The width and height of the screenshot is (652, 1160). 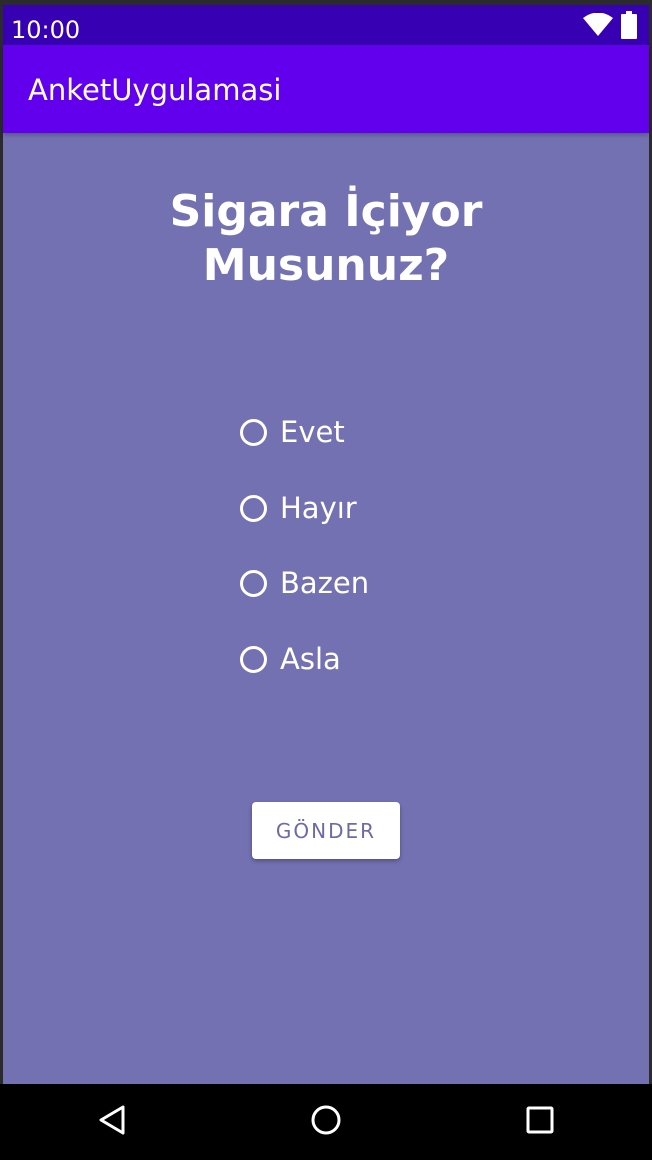 I want to click on status-icons, so click(x=610, y=27).